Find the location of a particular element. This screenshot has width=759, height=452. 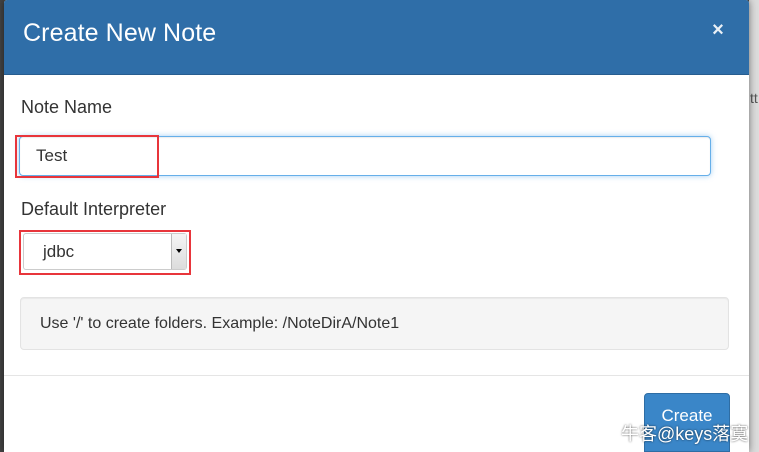

default-interpreter-label: Default Interpreter is located at coordinates (94, 209).